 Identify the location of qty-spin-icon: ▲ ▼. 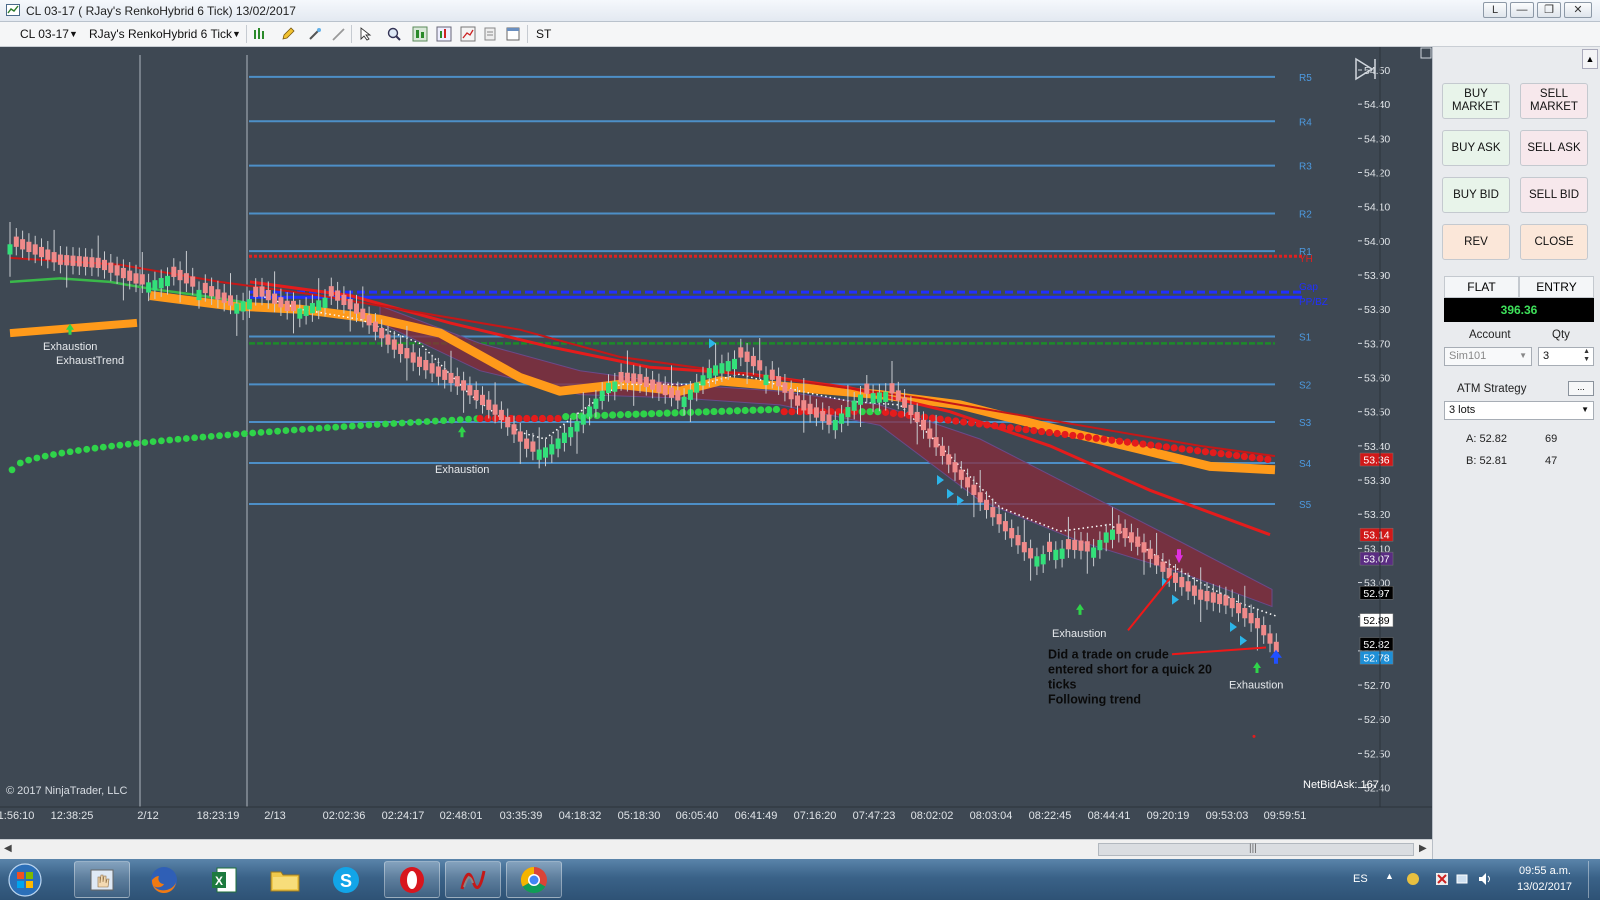
(1586, 356).